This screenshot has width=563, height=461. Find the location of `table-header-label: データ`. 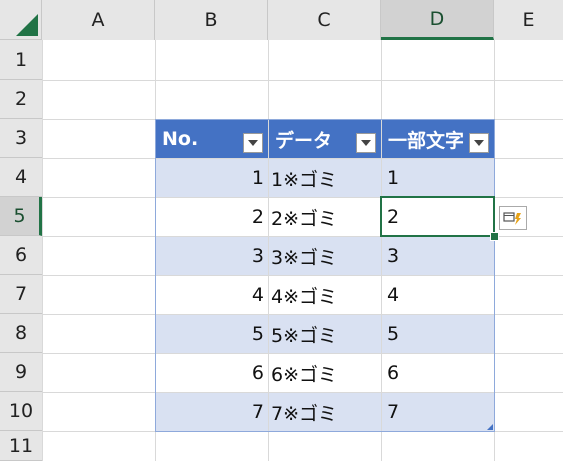

table-header-label: データ is located at coordinates (304, 140).